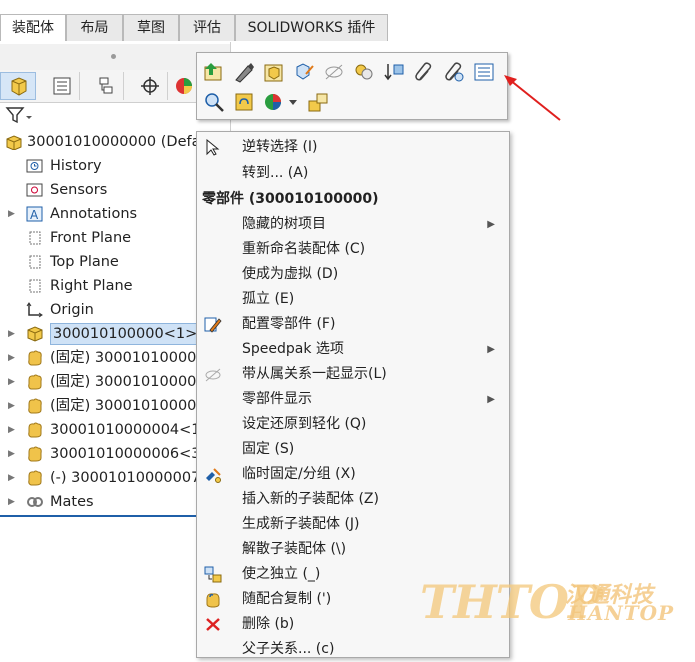 This screenshot has height=662, width=695. I want to click on edit-part-icon, so click(244, 72).